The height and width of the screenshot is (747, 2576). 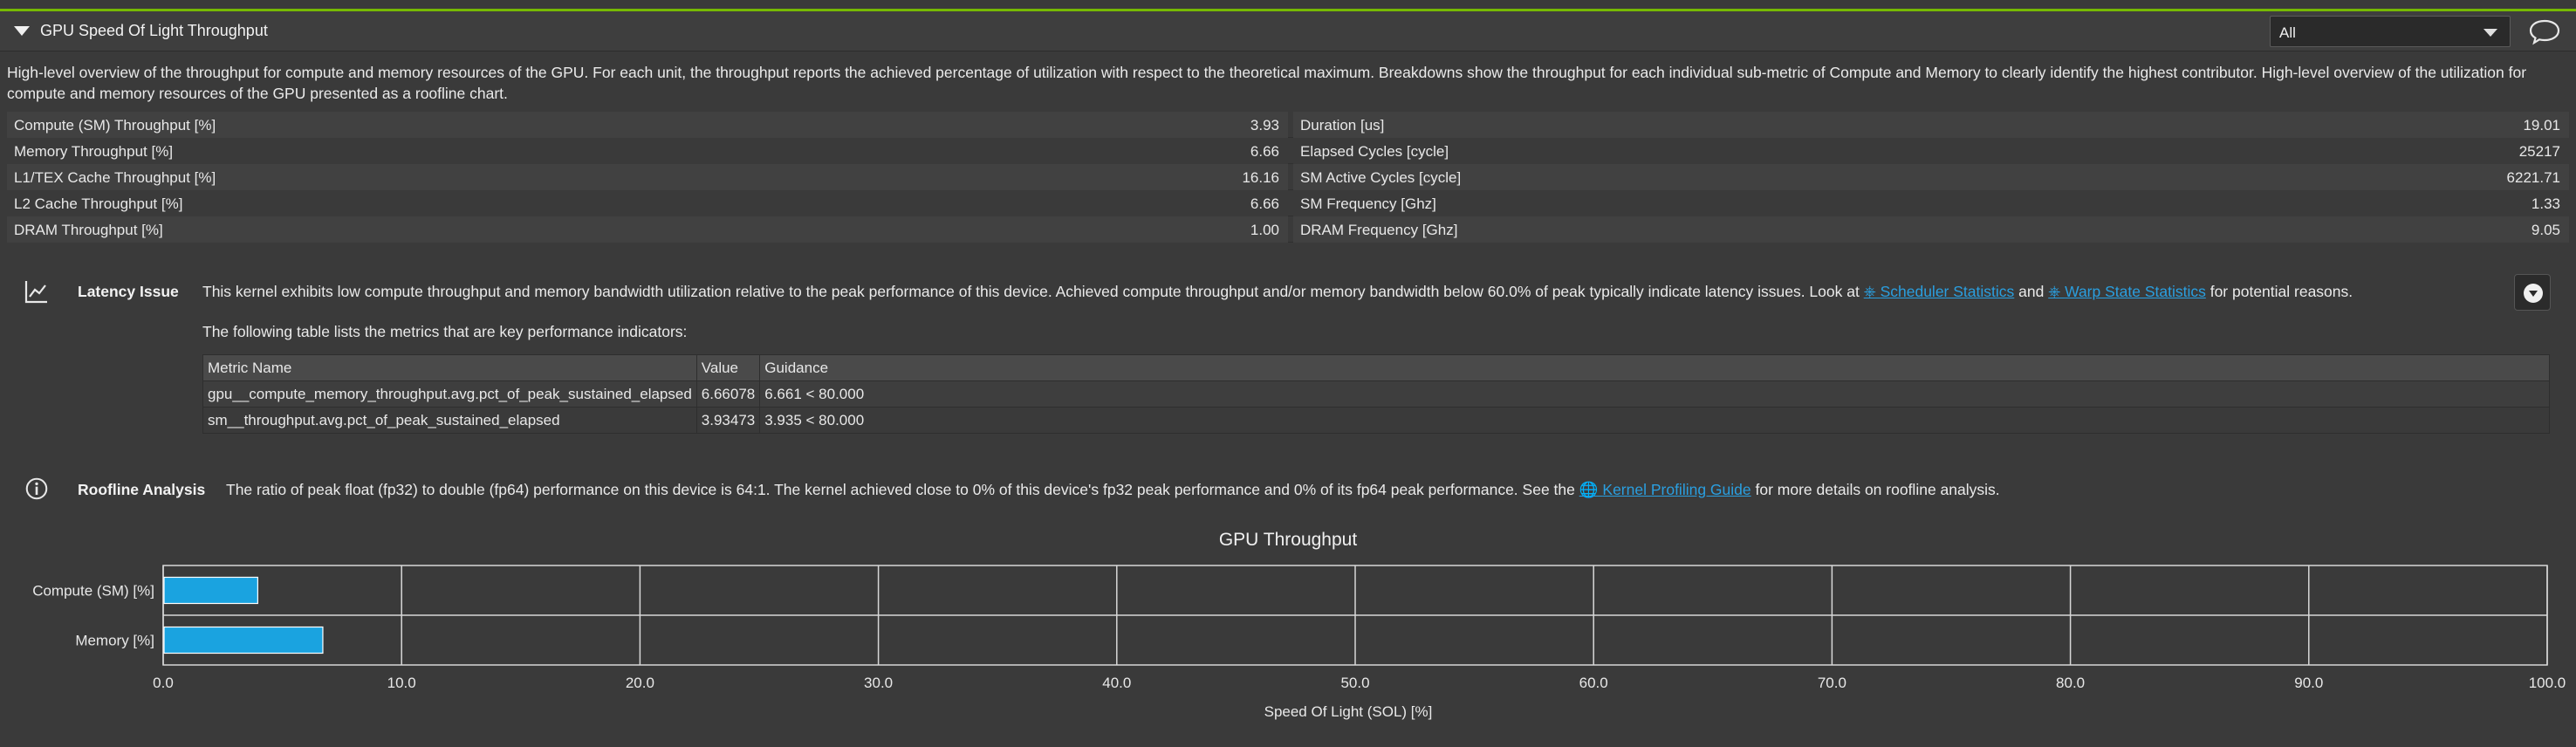 I want to click on guidance-cell: 6.661 < 80.000, so click(x=1654, y=394).